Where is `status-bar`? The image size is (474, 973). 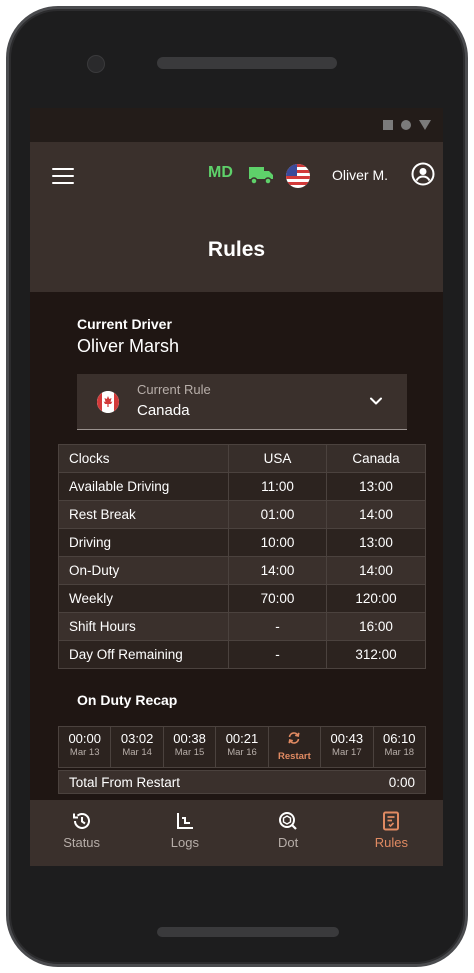 status-bar is located at coordinates (236, 125).